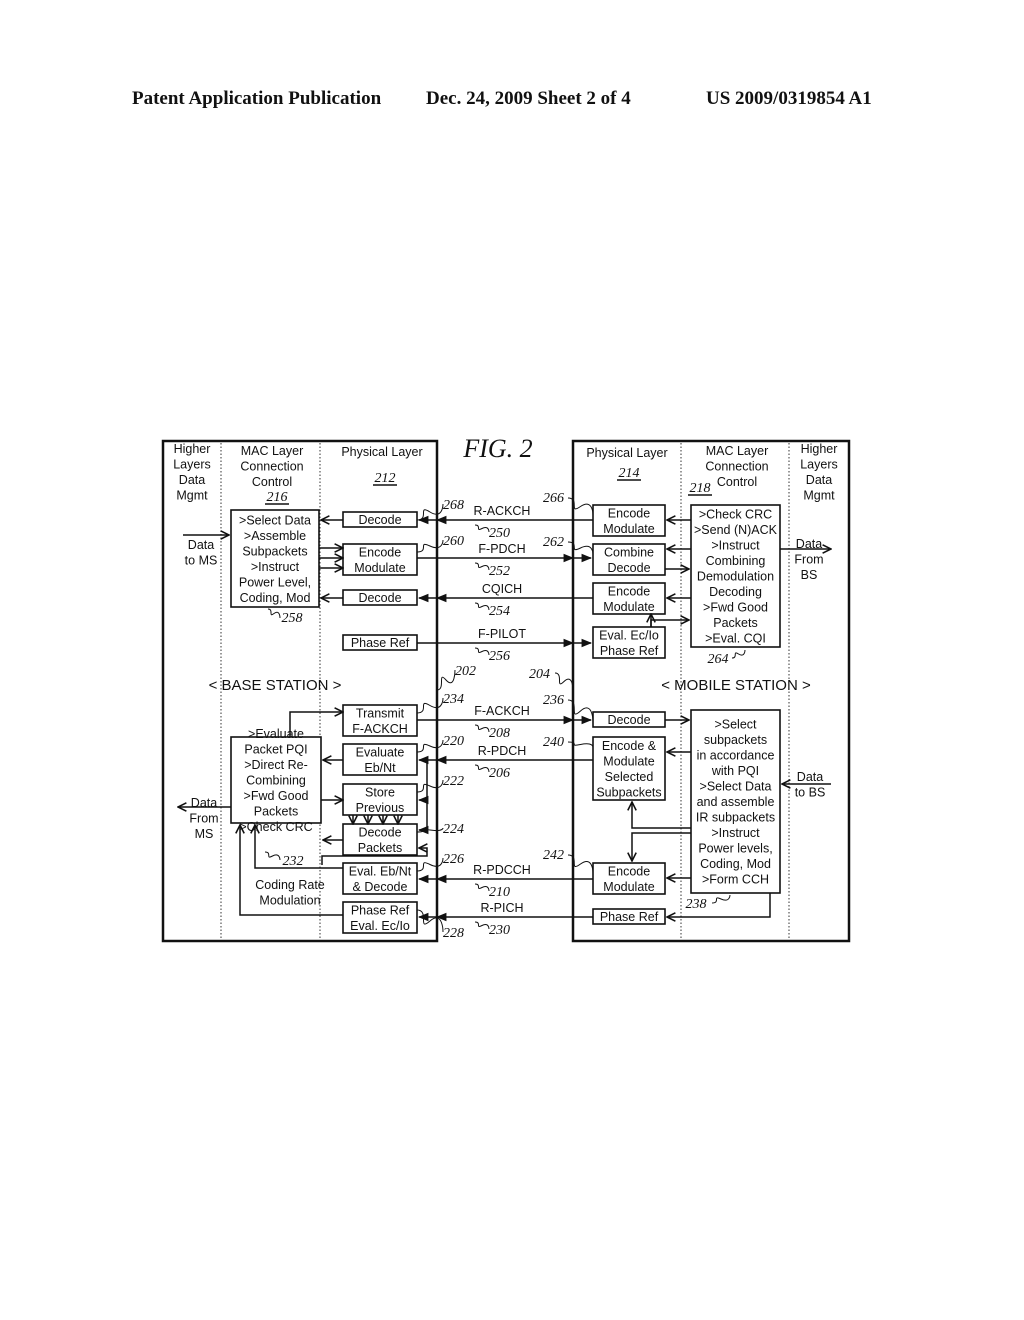 Image resolution: width=1024 pixels, height=1320 pixels. Describe the element at coordinates (380, 552) in the screenshot. I see `bs-phy-box-1-label: Encode` at that location.